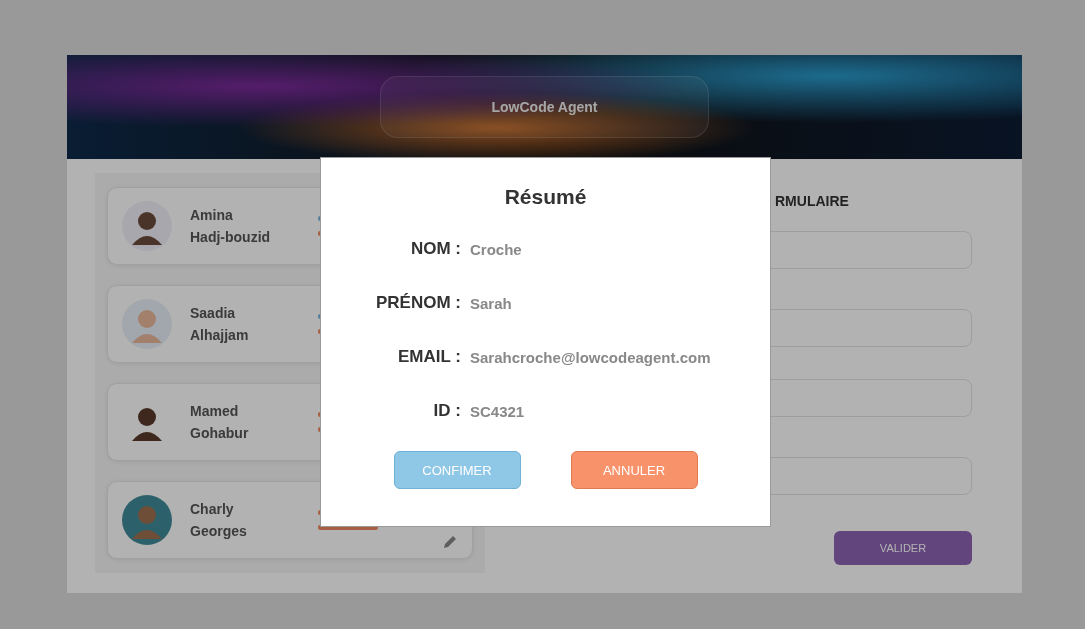  Describe the element at coordinates (220, 335) in the screenshot. I see `contact-last-name: Alhajjam` at that location.